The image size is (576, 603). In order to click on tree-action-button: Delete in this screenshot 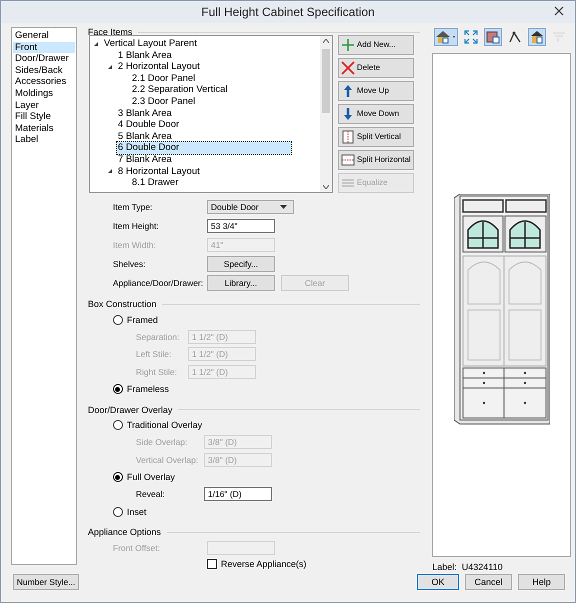, I will do `click(376, 68)`.